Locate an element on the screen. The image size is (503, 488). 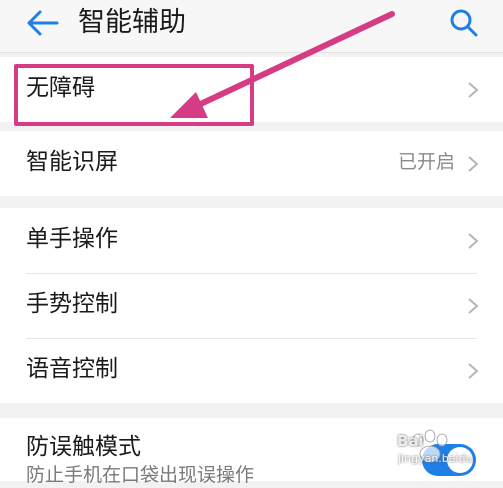
annotation-highlight-box is located at coordinates (134, 95).